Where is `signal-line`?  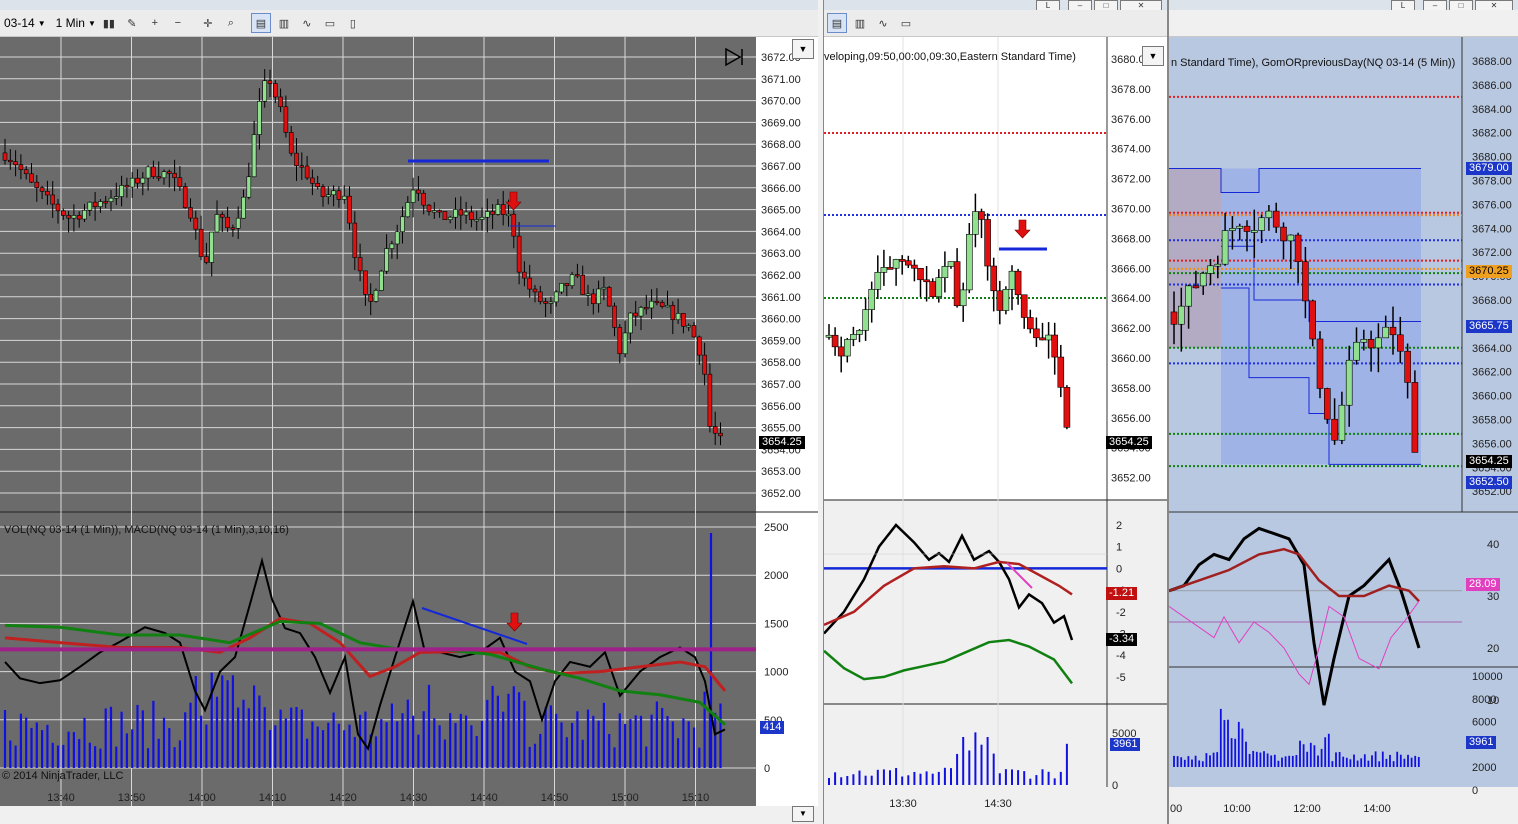 signal-line is located at coordinates (948, 593).